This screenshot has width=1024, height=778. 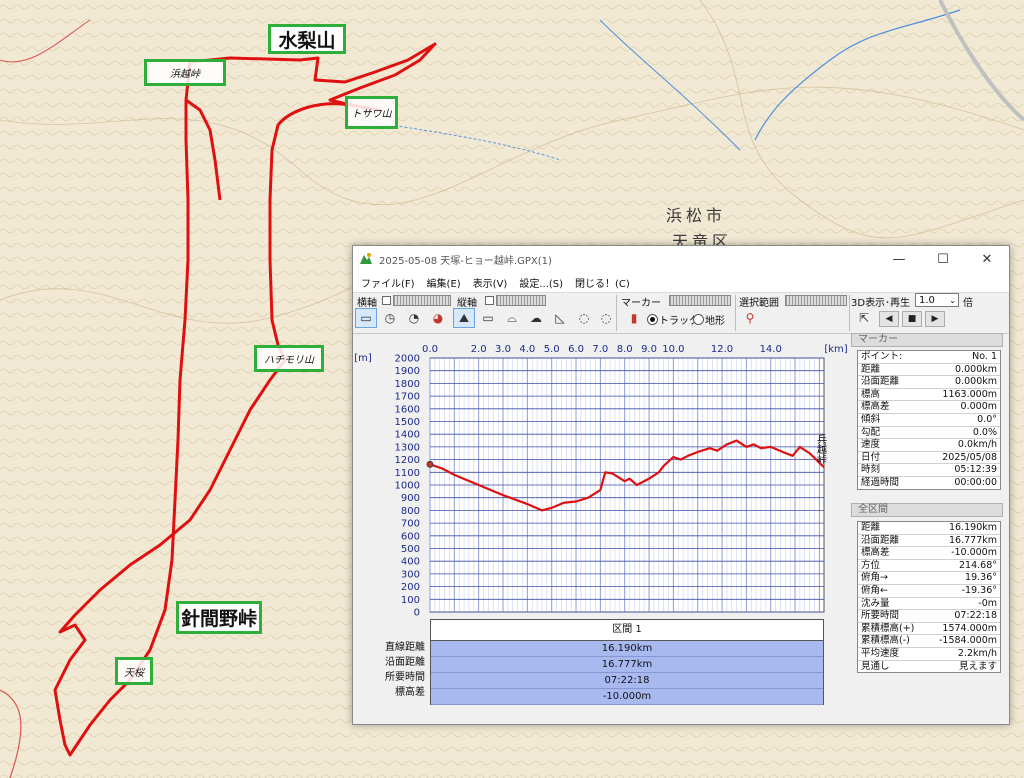 What do you see at coordinates (410, 549) in the screenshot?
I see `y-tick-label: 500` at bounding box center [410, 549].